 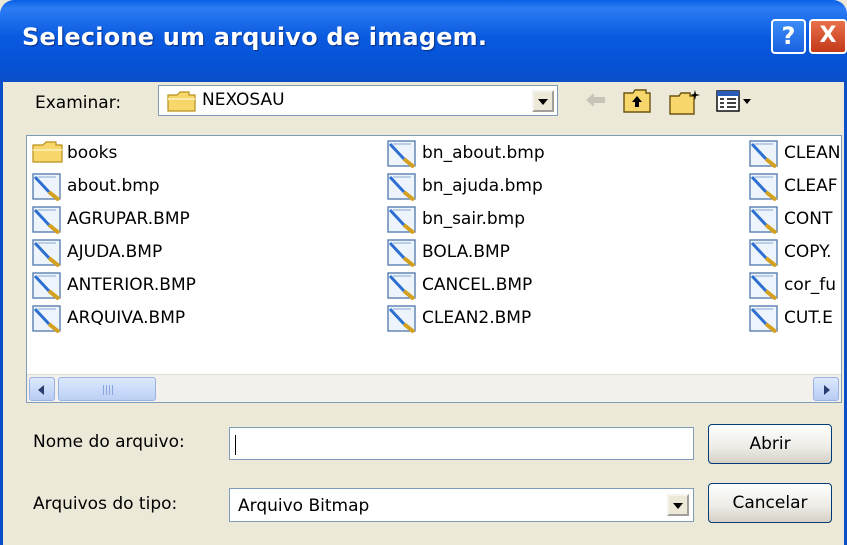 I want to click on file-name: bn_sair.bmp, so click(x=474, y=219).